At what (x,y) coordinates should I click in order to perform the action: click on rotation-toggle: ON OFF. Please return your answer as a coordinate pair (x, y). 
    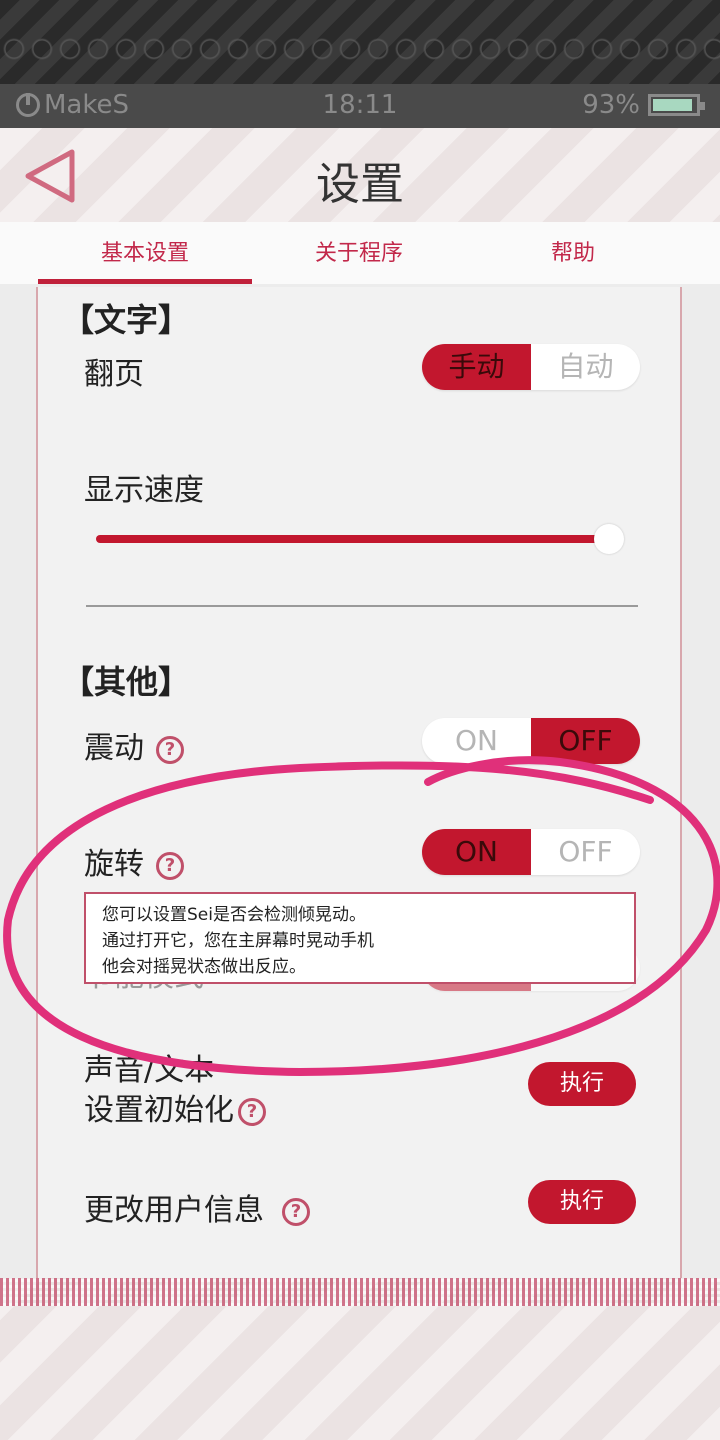
    Looking at the image, I should click on (531, 852).